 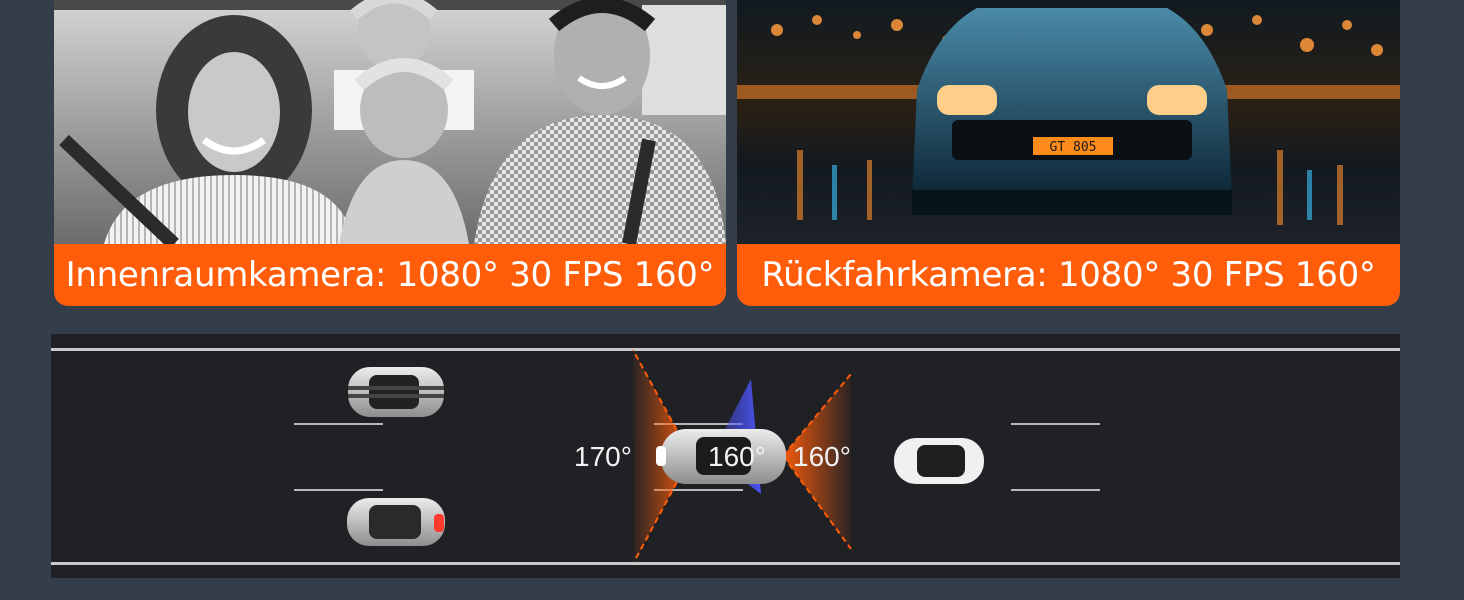 What do you see at coordinates (603, 456) in the screenshot?
I see `front-angle-label: 170°` at bounding box center [603, 456].